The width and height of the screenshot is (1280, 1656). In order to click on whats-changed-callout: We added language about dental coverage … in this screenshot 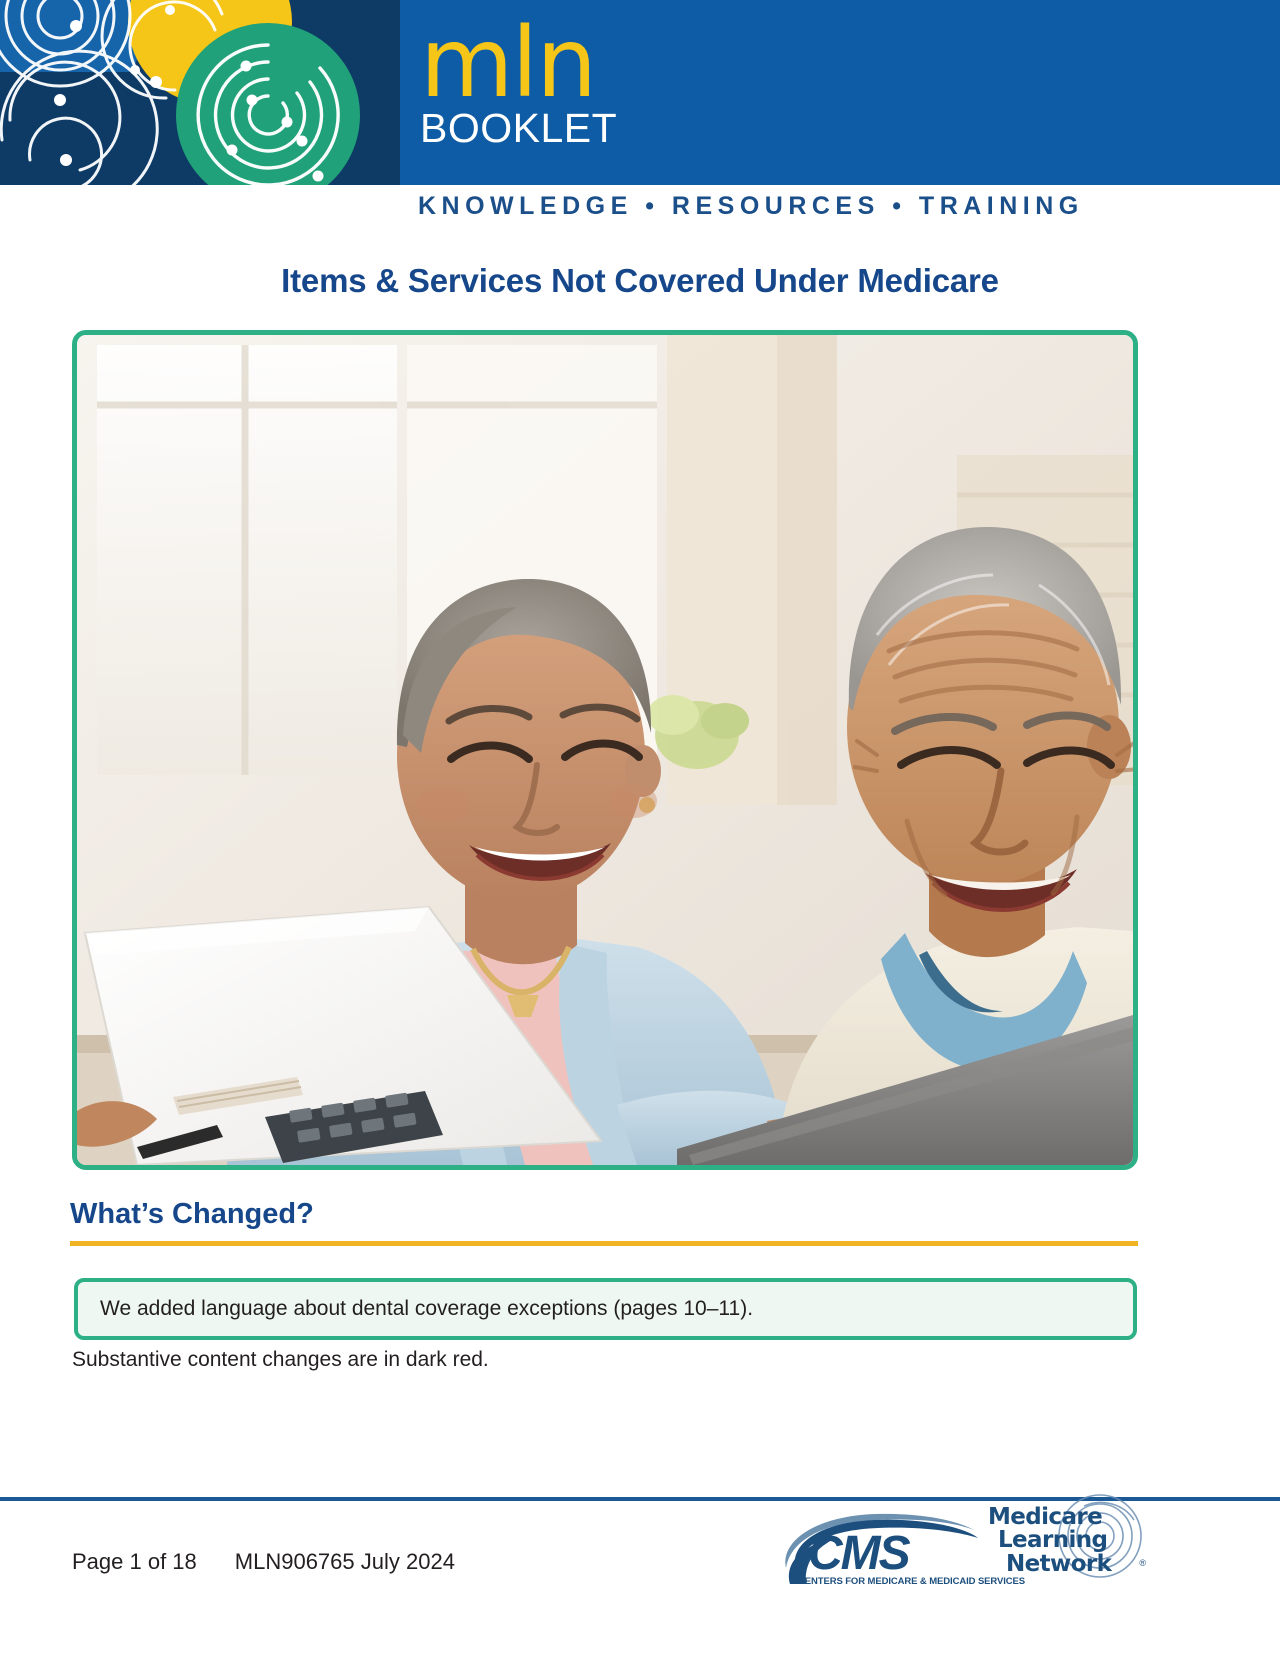, I will do `click(605, 1309)`.